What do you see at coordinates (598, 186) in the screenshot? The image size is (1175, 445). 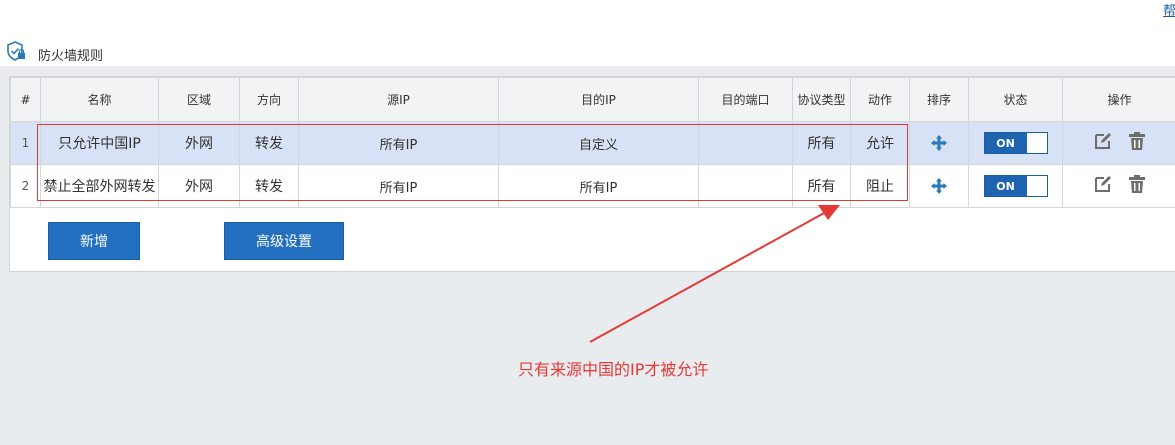 I see `cell-dst-ip: 所有IP` at bounding box center [598, 186].